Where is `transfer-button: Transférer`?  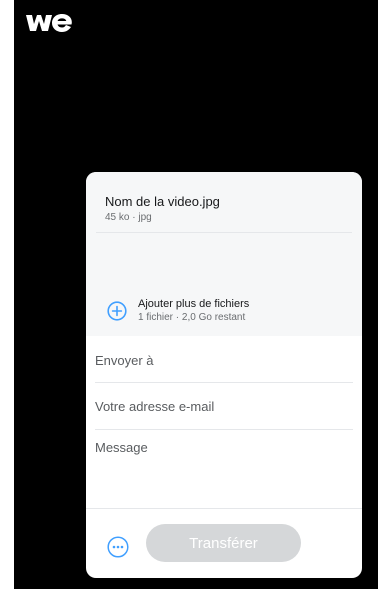
transfer-button: Transférer is located at coordinates (223, 543).